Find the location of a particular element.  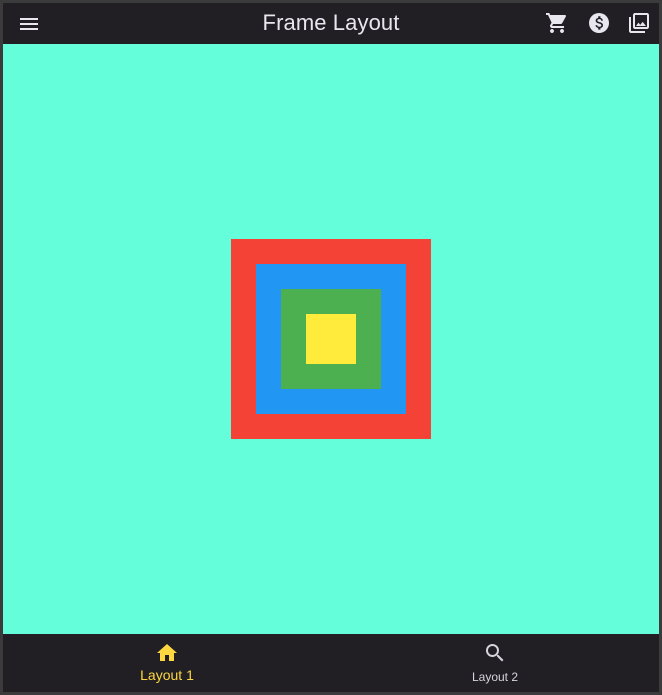

dollar-circle-icon is located at coordinates (599, 23).